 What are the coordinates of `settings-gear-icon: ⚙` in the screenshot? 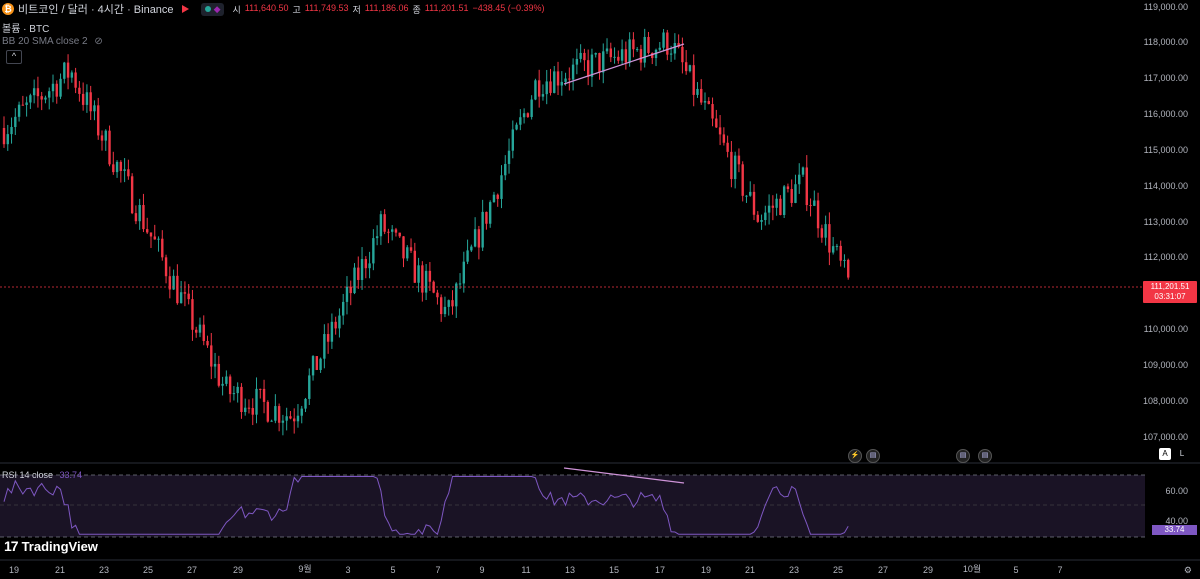 It's located at (1188, 570).